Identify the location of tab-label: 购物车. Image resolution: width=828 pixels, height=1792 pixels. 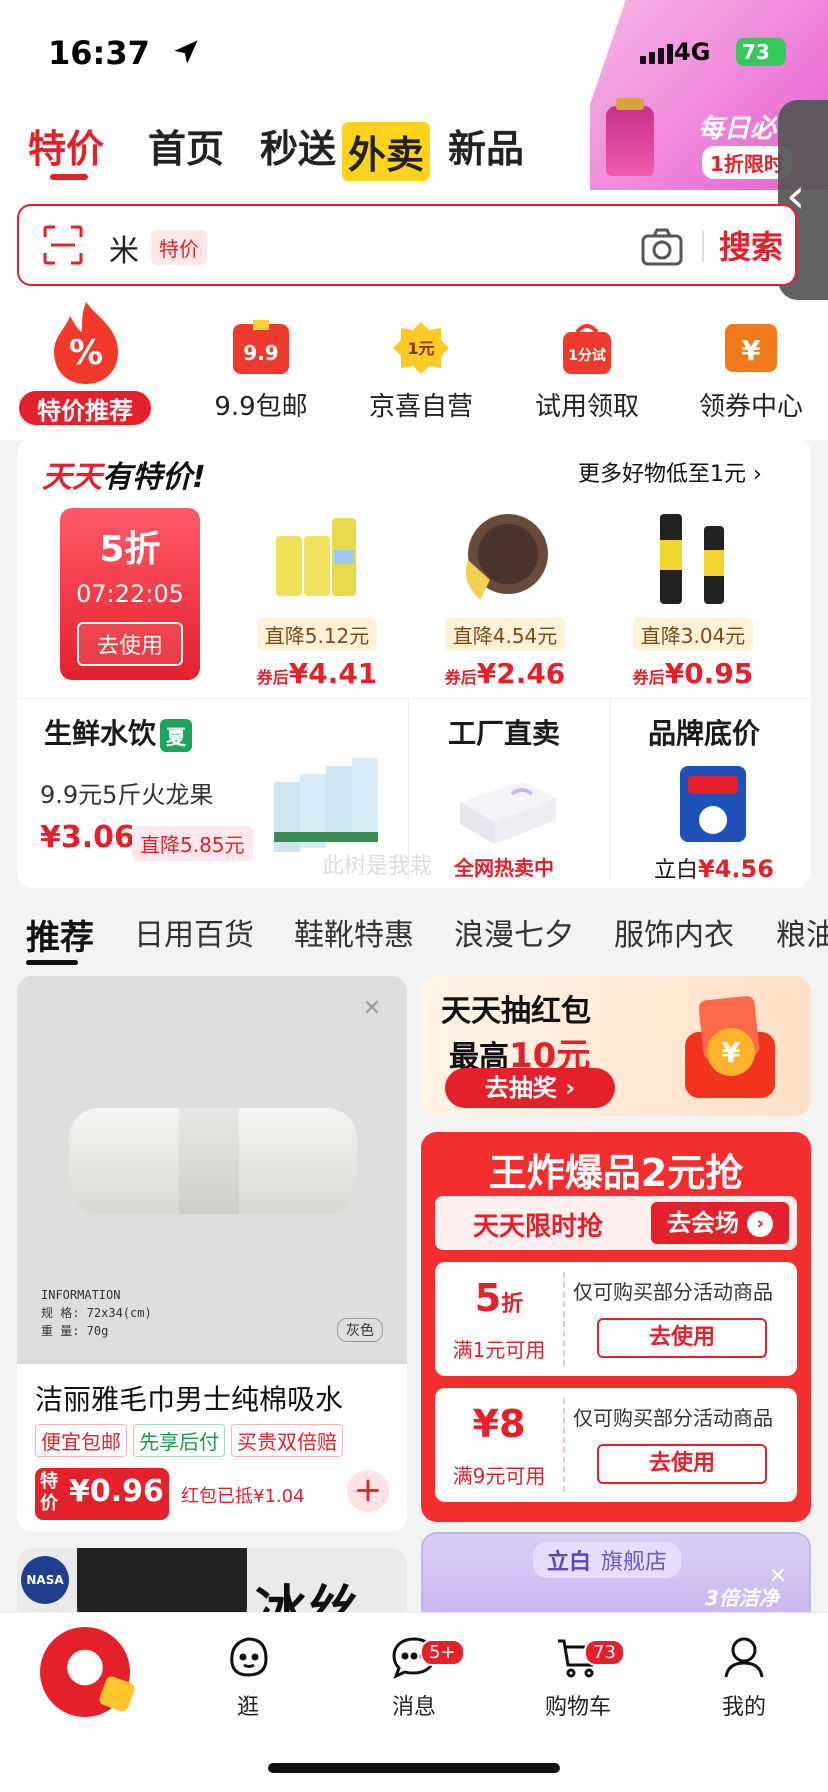
(577, 1707).